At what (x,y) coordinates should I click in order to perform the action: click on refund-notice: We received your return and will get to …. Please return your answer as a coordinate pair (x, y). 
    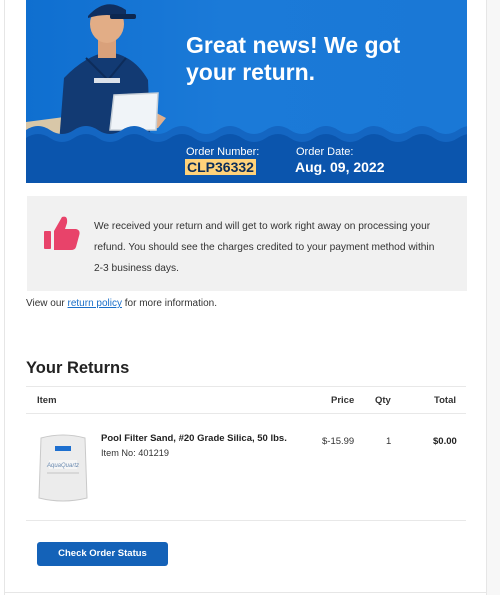
    Looking at the image, I should click on (247, 243).